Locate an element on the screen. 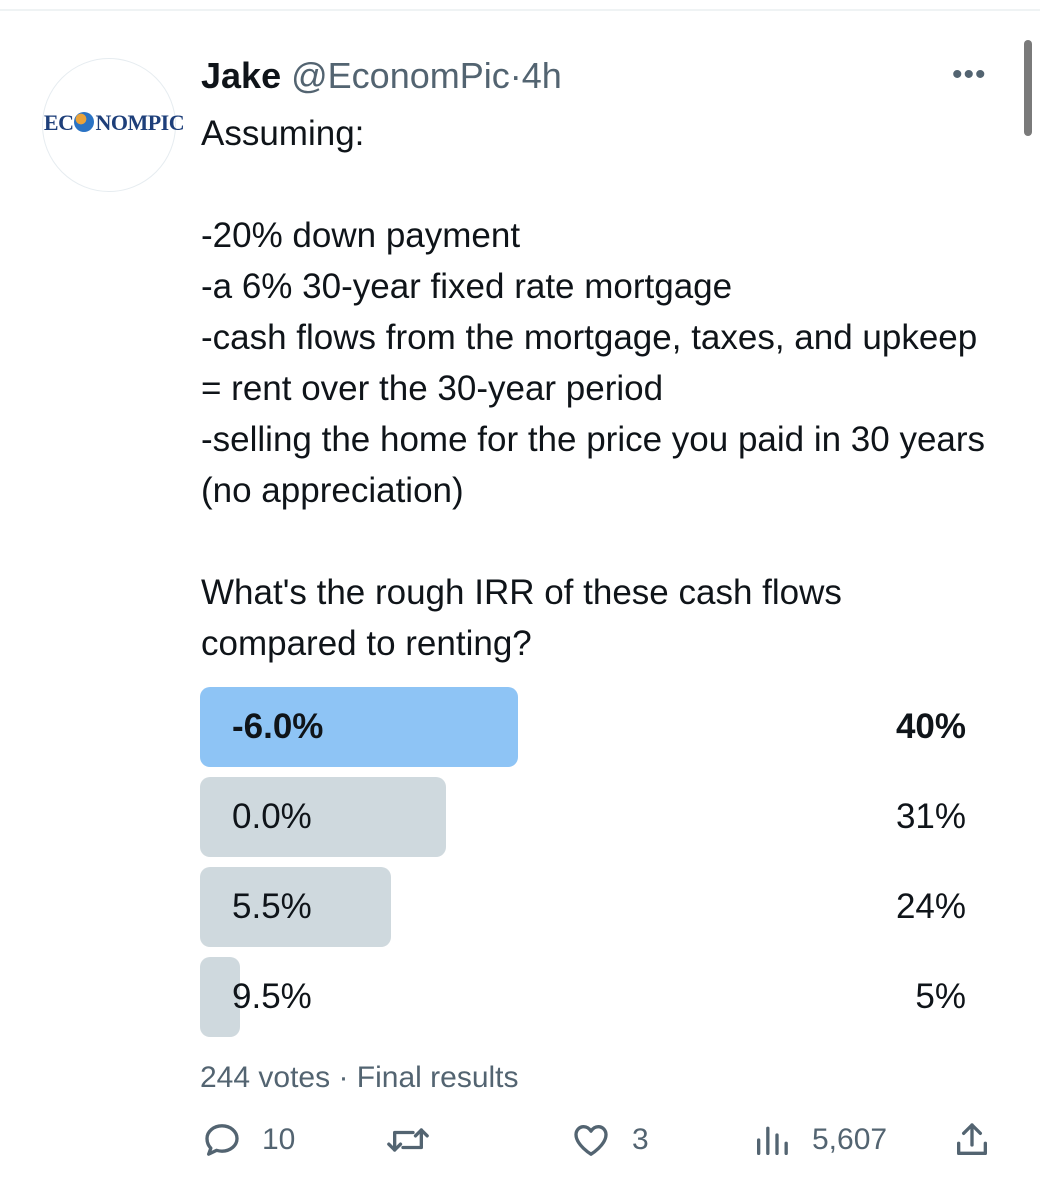  views-button: 5,607 is located at coordinates (819, 1140).